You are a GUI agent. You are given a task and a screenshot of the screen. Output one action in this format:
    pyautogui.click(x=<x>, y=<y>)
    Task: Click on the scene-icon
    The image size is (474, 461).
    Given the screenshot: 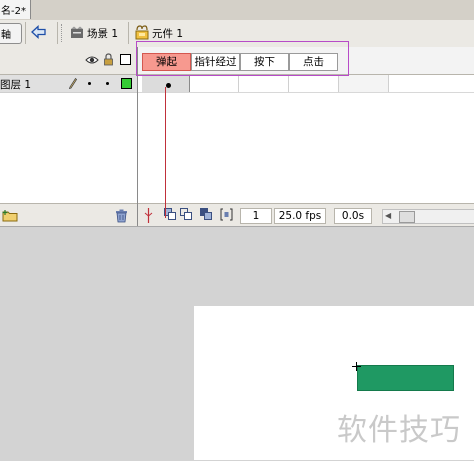 What is the action you would take?
    pyautogui.click(x=77, y=32)
    